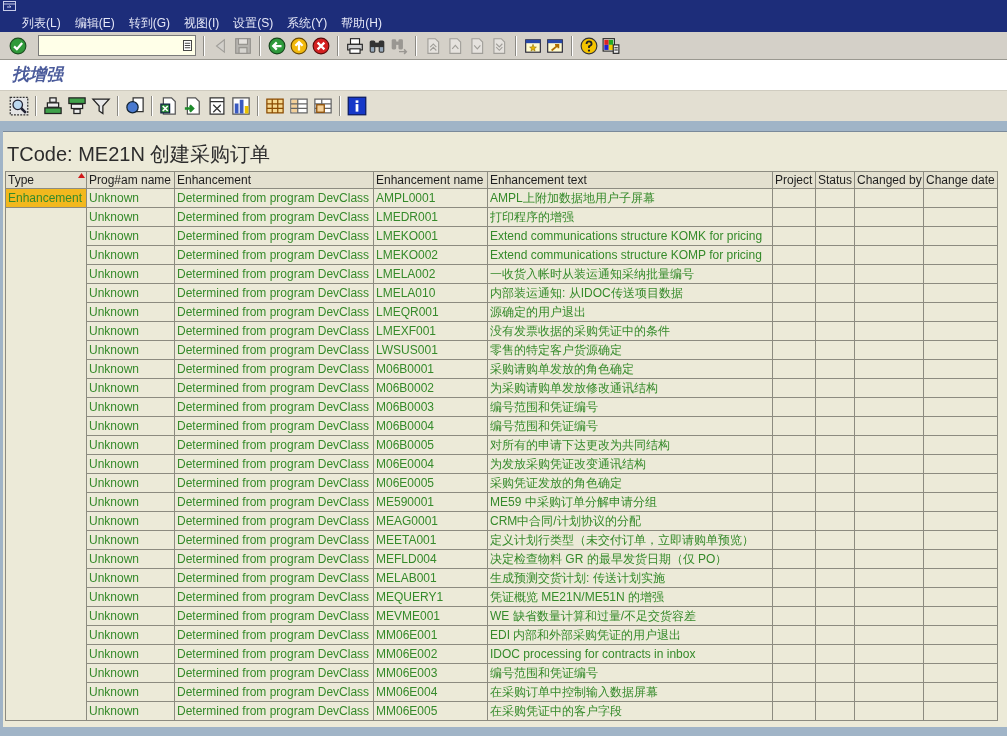 This screenshot has height=736, width=1007. Describe the element at coordinates (630, 217) in the screenshot. I see `table-cell: 打印程序的增强` at that location.